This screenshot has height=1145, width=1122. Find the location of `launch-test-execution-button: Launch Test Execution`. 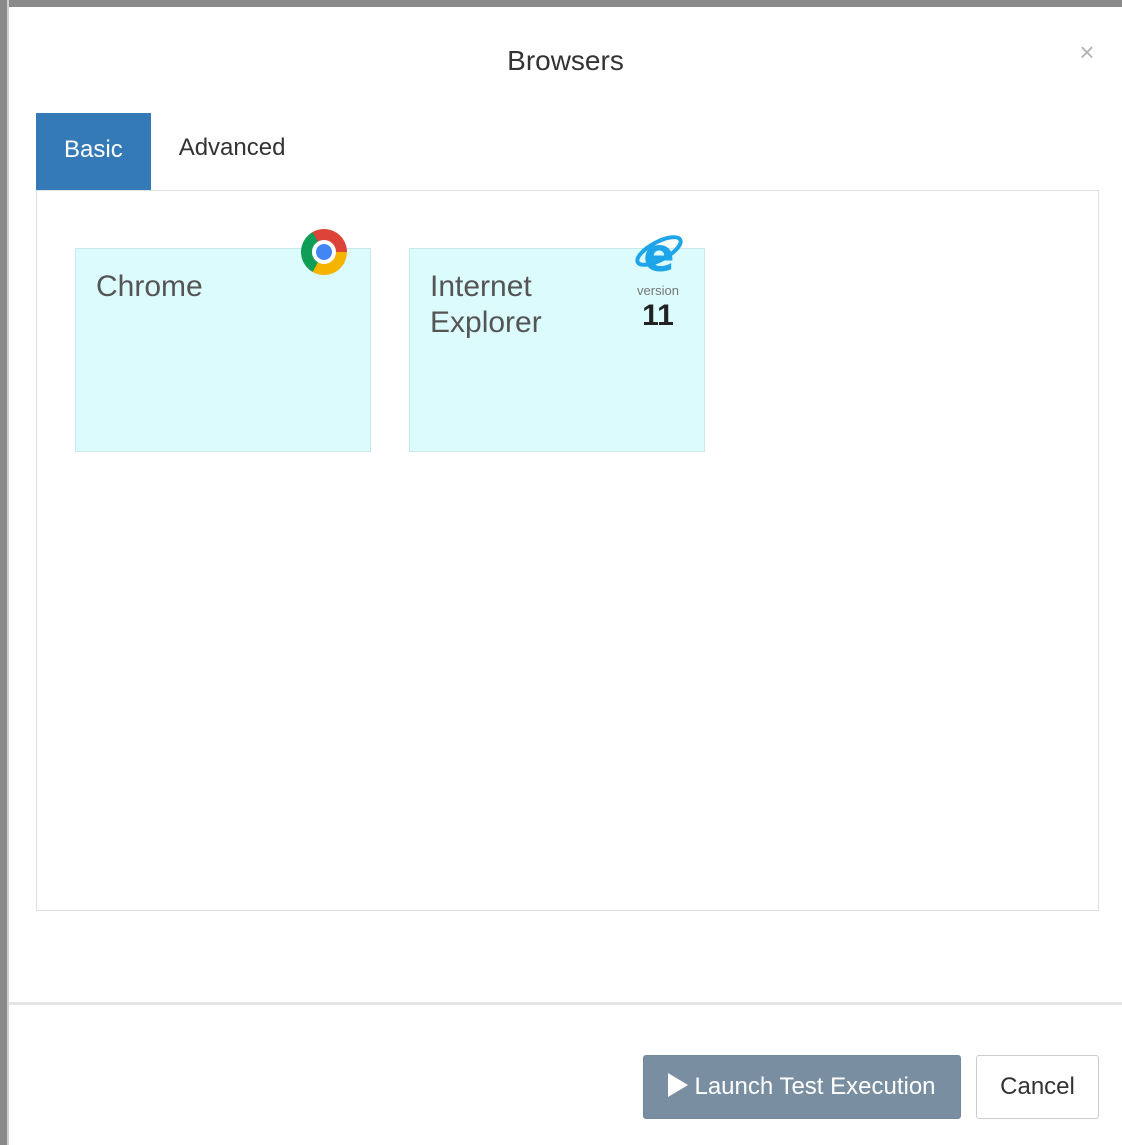

launch-test-execution-button: Launch Test Execution is located at coordinates (802, 1087).